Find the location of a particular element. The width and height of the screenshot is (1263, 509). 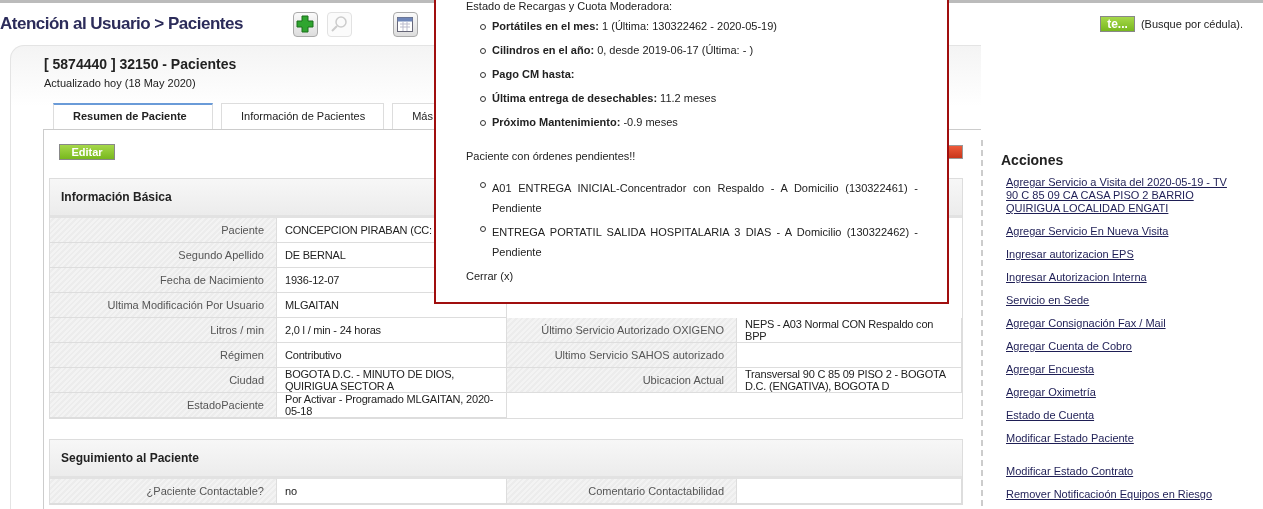

record-title: [ 5874440 ] 32150 - Pacientes is located at coordinates (140, 64).